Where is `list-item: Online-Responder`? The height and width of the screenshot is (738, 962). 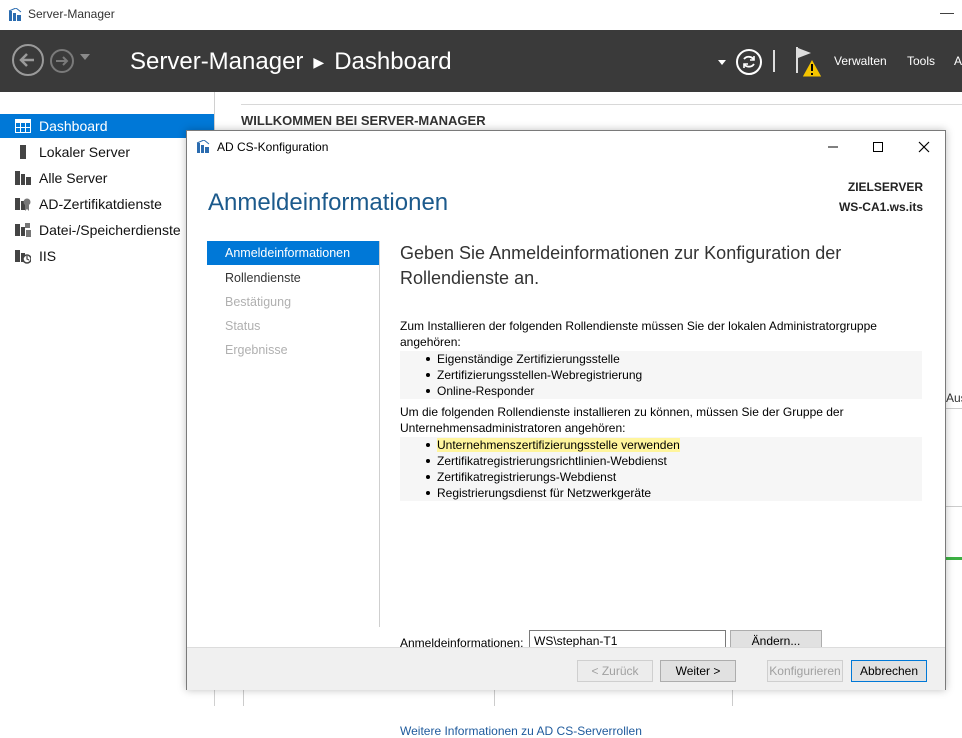 list-item: Online-Responder is located at coordinates (661, 391).